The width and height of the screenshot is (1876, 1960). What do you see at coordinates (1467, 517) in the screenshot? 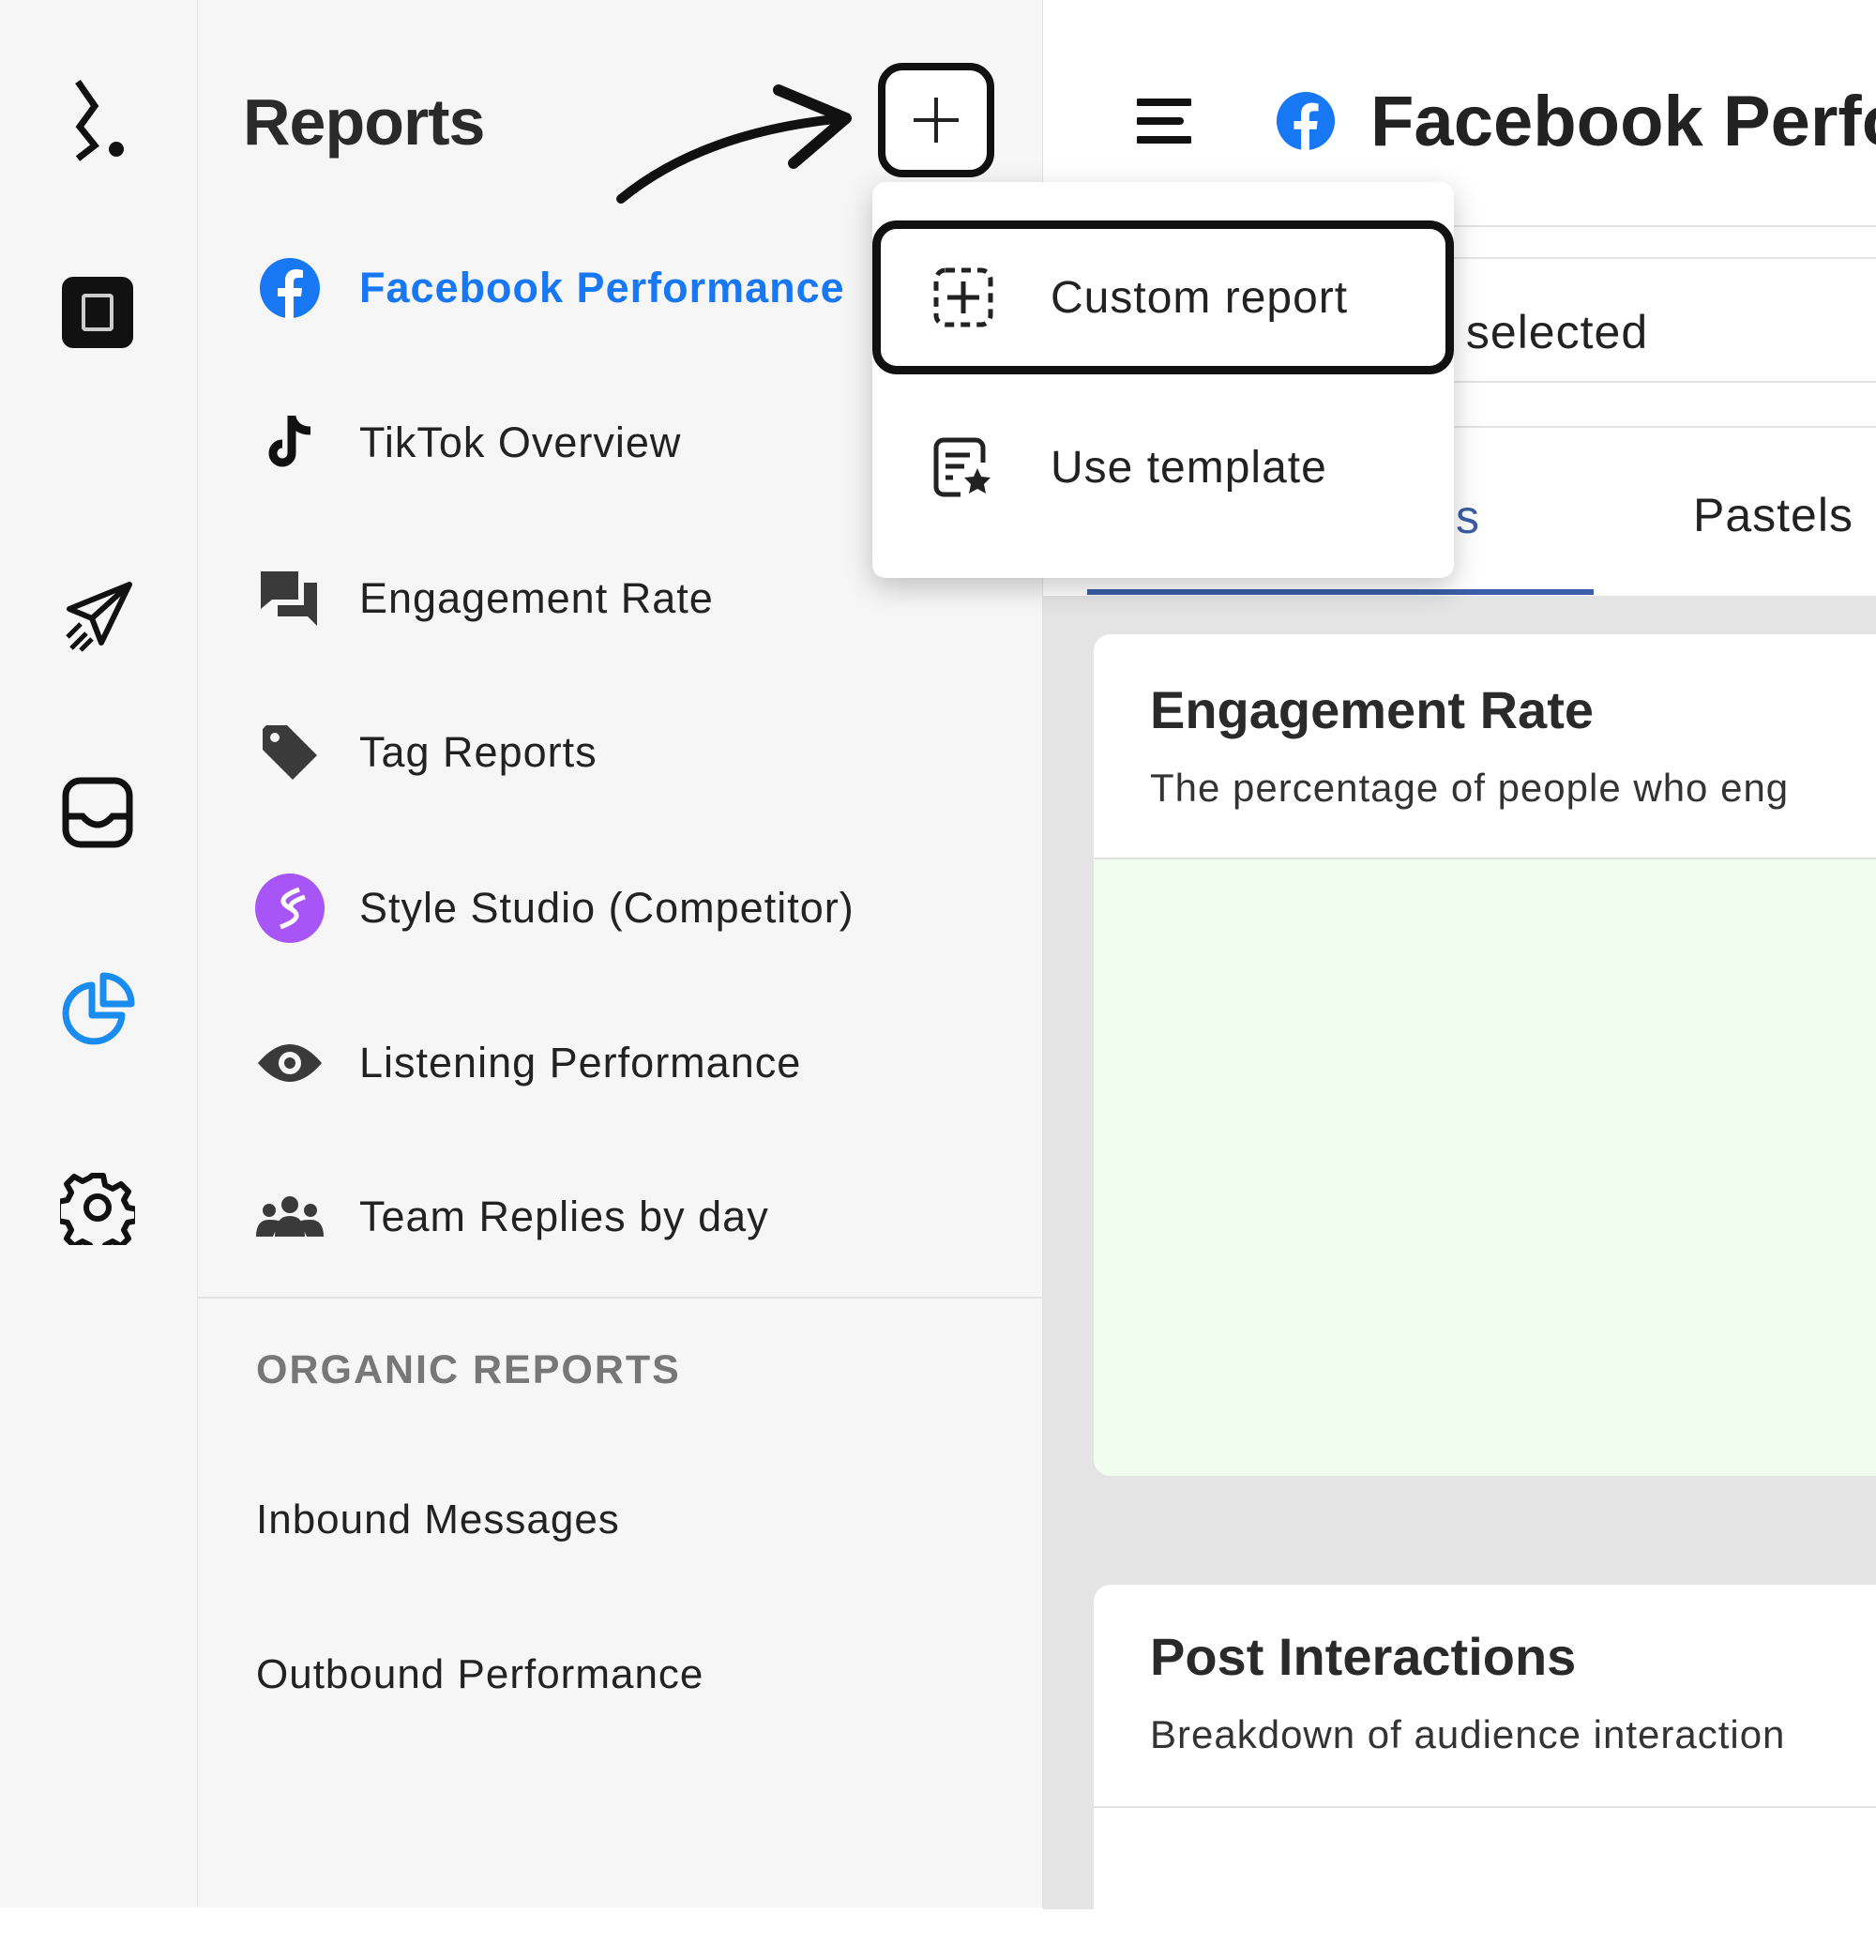
I see `tab-active: s` at bounding box center [1467, 517].